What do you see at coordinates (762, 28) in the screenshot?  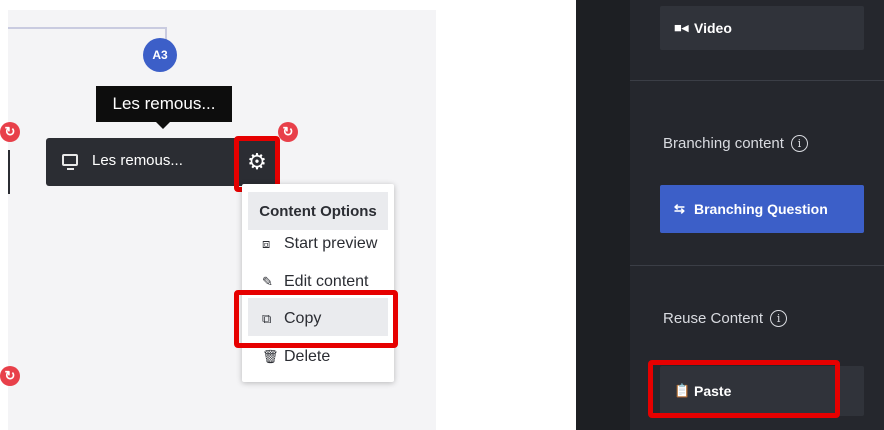 I see `video-button: ■◂ Video` at bounding box center [762, 28].